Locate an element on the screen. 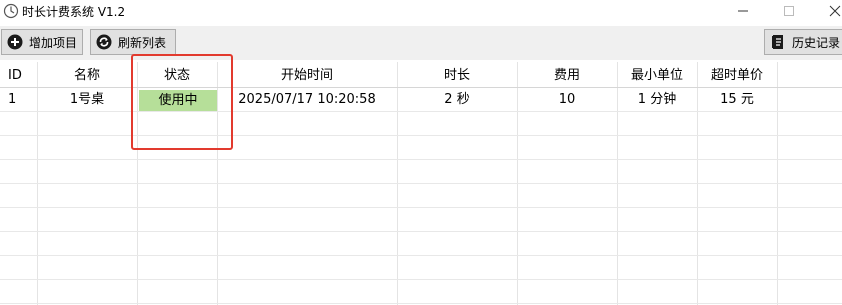  refresh-list-button: 刷新列表 is located at coordinates (133, 42).